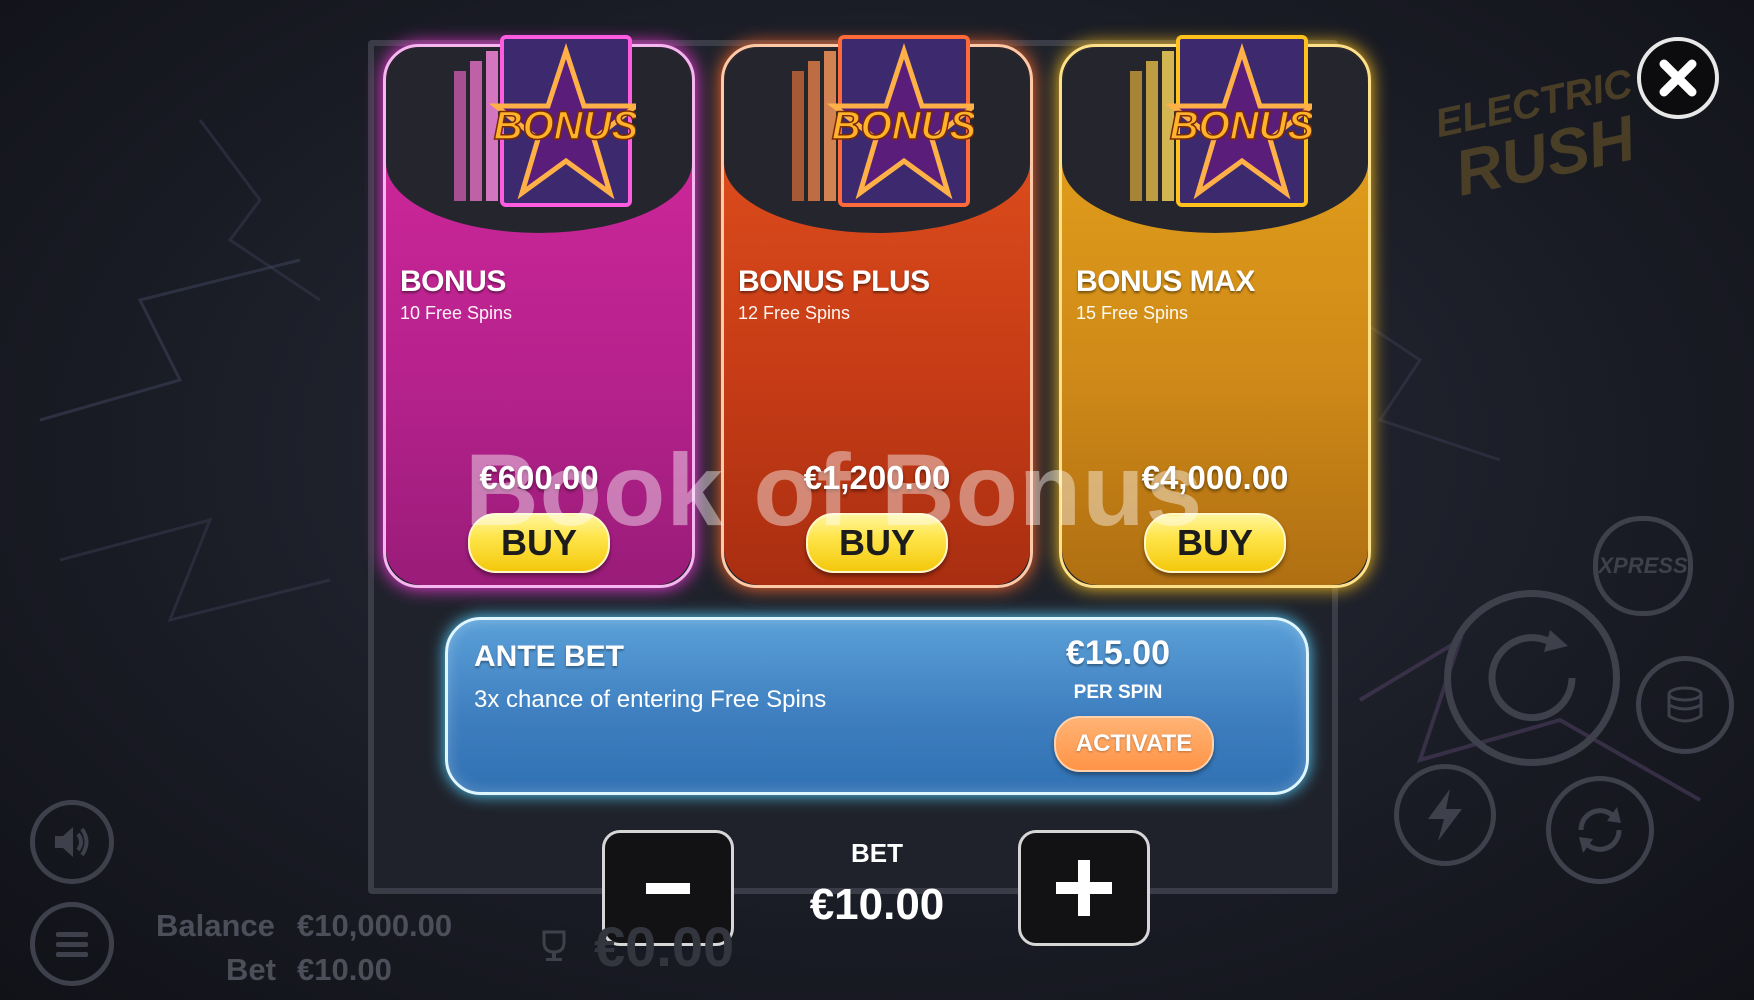 The width and height of the screenshot is (1754, 1000). I want to click on speaker-icon, so click(72, 842).